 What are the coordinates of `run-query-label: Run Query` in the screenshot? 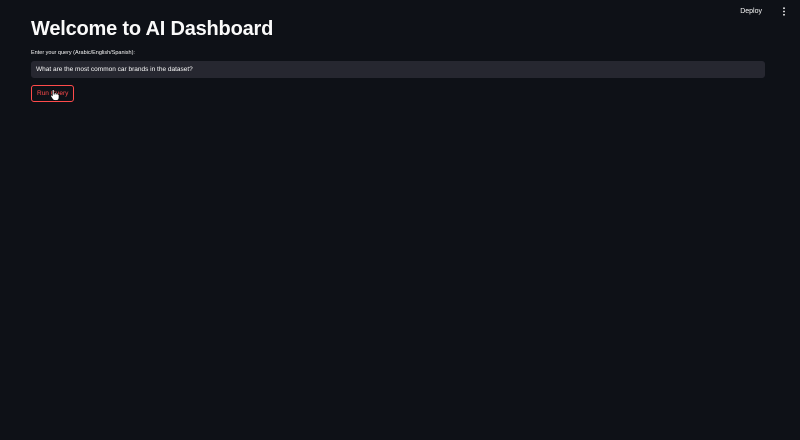 It's located at (53, 93).